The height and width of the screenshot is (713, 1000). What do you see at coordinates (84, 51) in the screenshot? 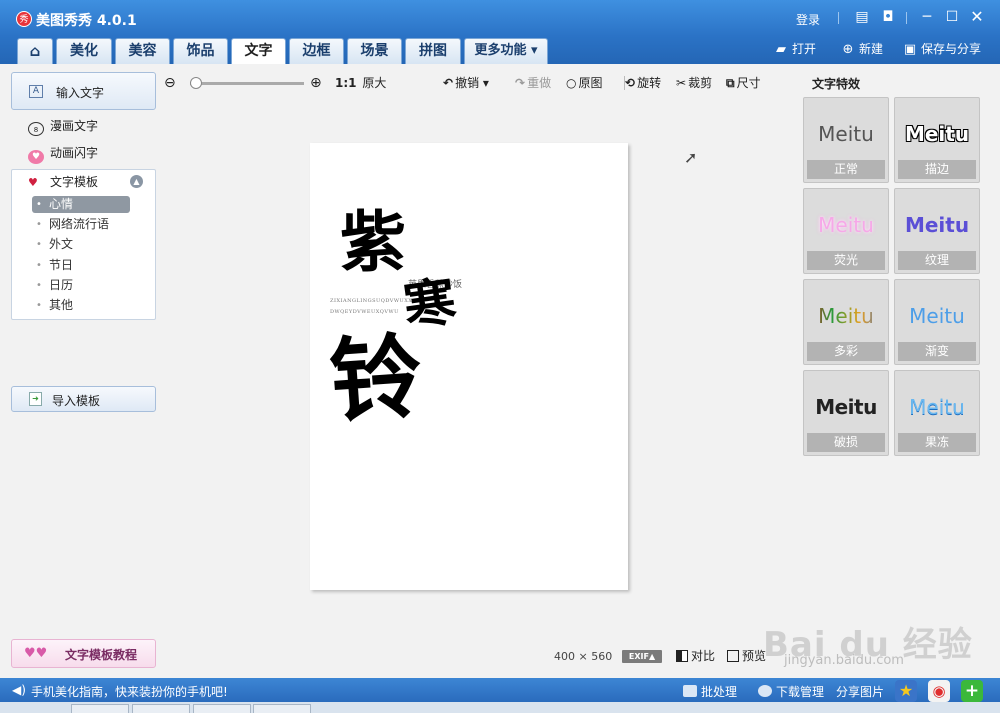
I see `tab-beautify: 美化` at bounding box center [84, 51].